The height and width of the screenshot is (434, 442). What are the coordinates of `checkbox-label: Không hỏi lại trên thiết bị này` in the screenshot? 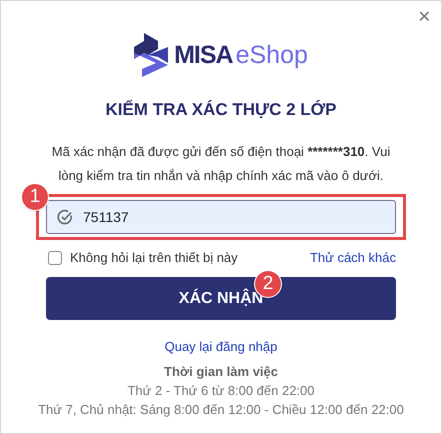 It's located at (154, 257).